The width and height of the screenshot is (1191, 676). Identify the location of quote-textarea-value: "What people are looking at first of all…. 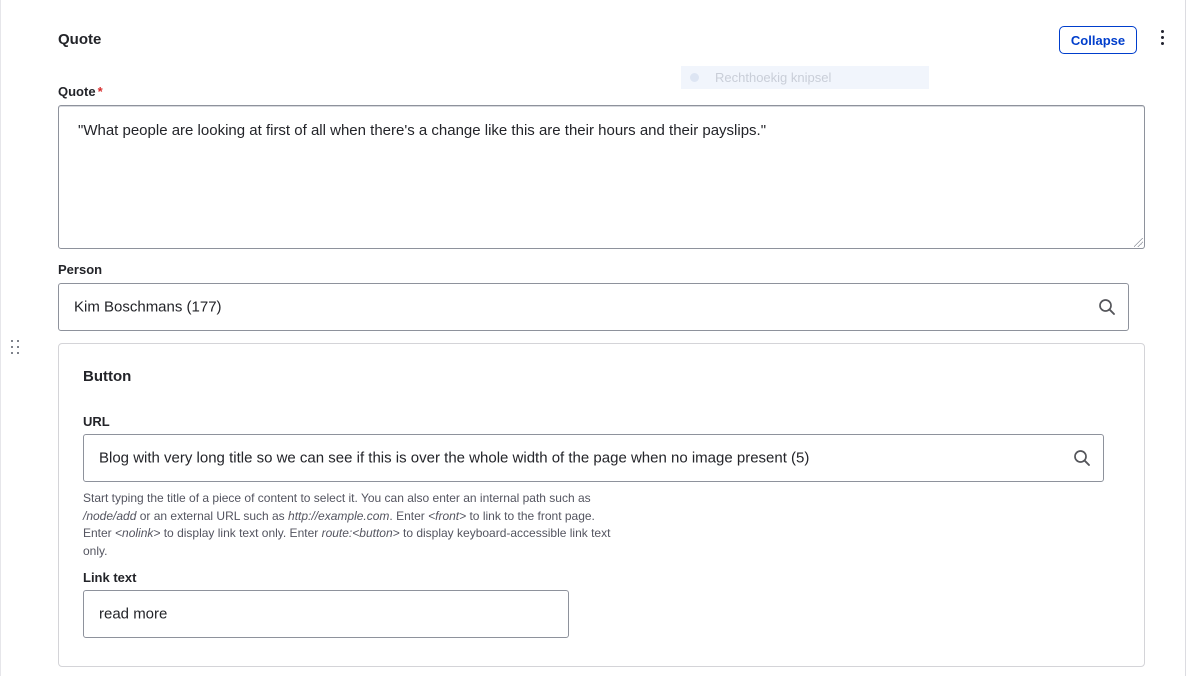
(422, 130).